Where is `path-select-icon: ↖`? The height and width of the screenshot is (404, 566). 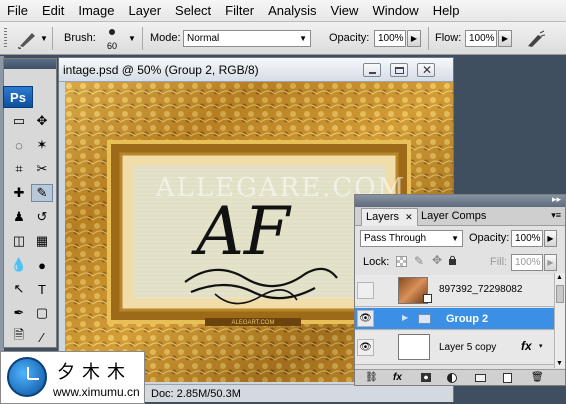 path-select-icon: ↖ is located at coordinates (19, 289).